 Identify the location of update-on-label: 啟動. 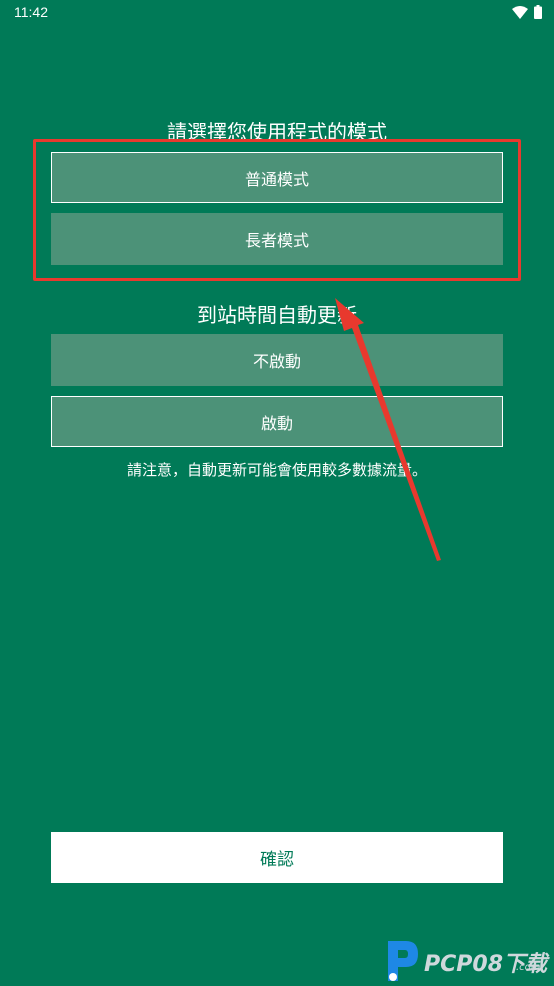
(276, 423).